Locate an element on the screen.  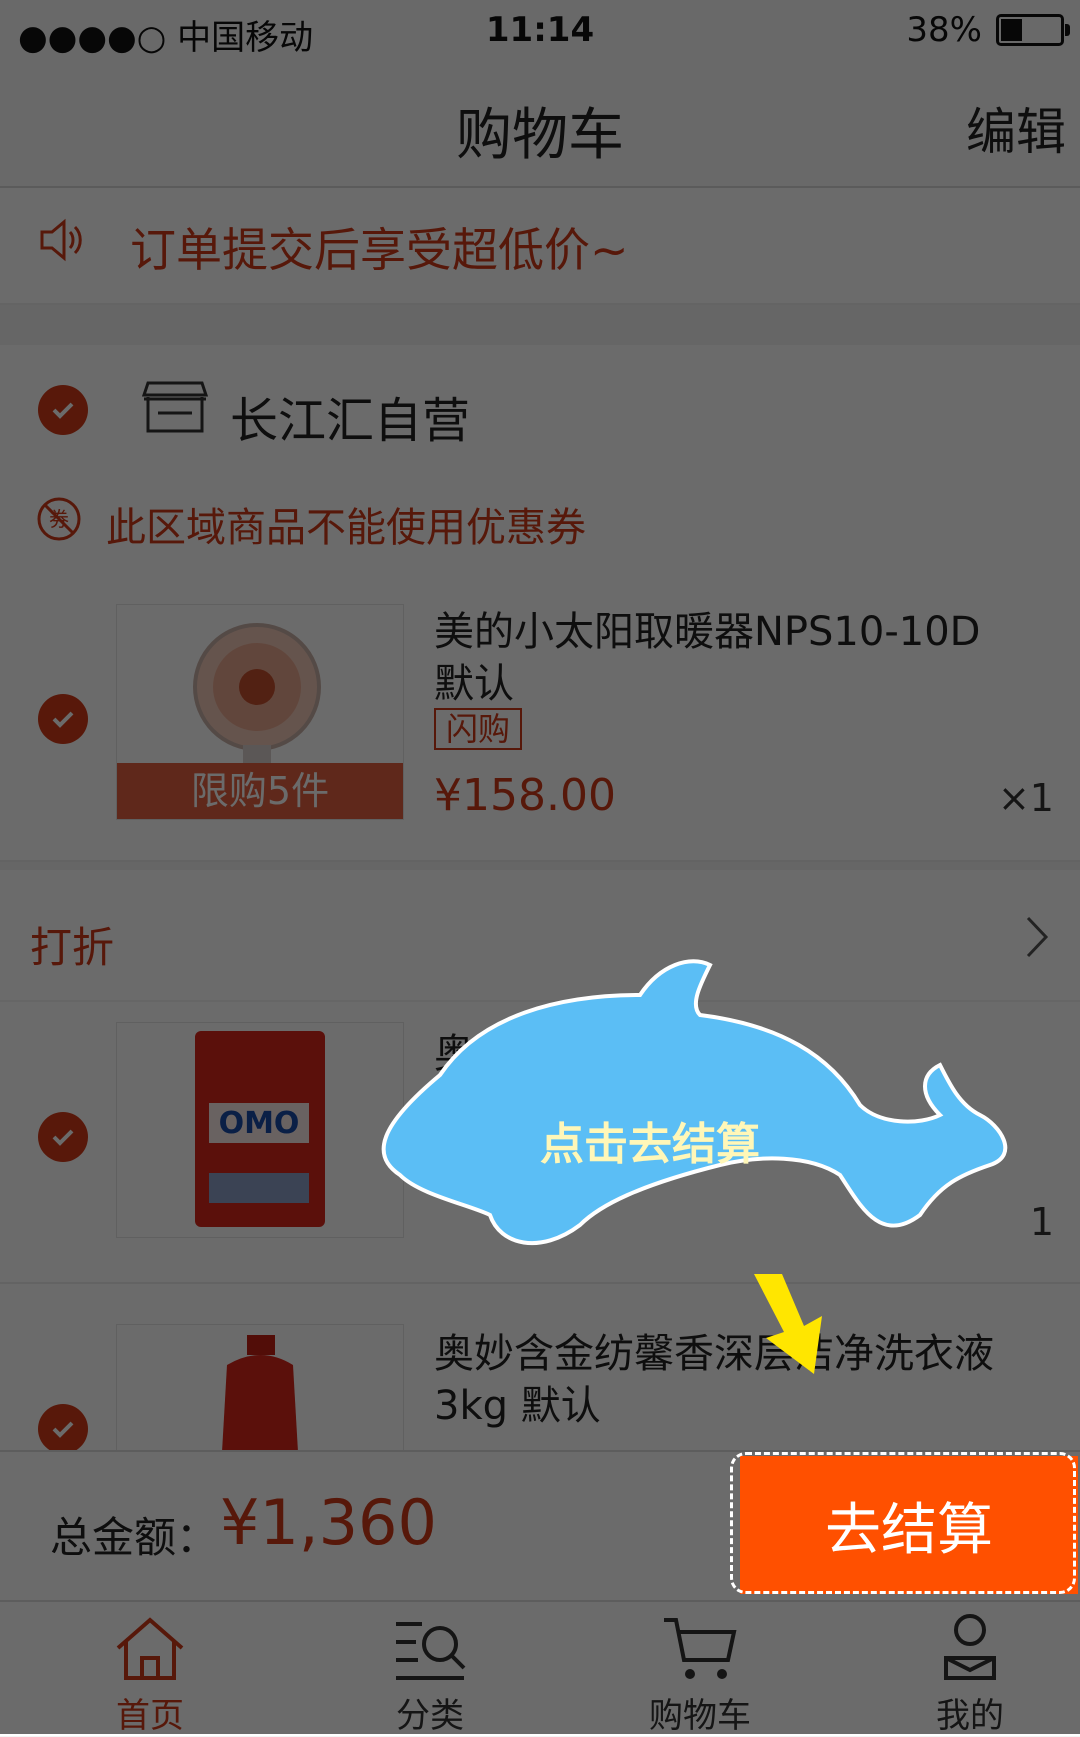
tab-cart: 购物车 is located at coordinates (700, 1669).